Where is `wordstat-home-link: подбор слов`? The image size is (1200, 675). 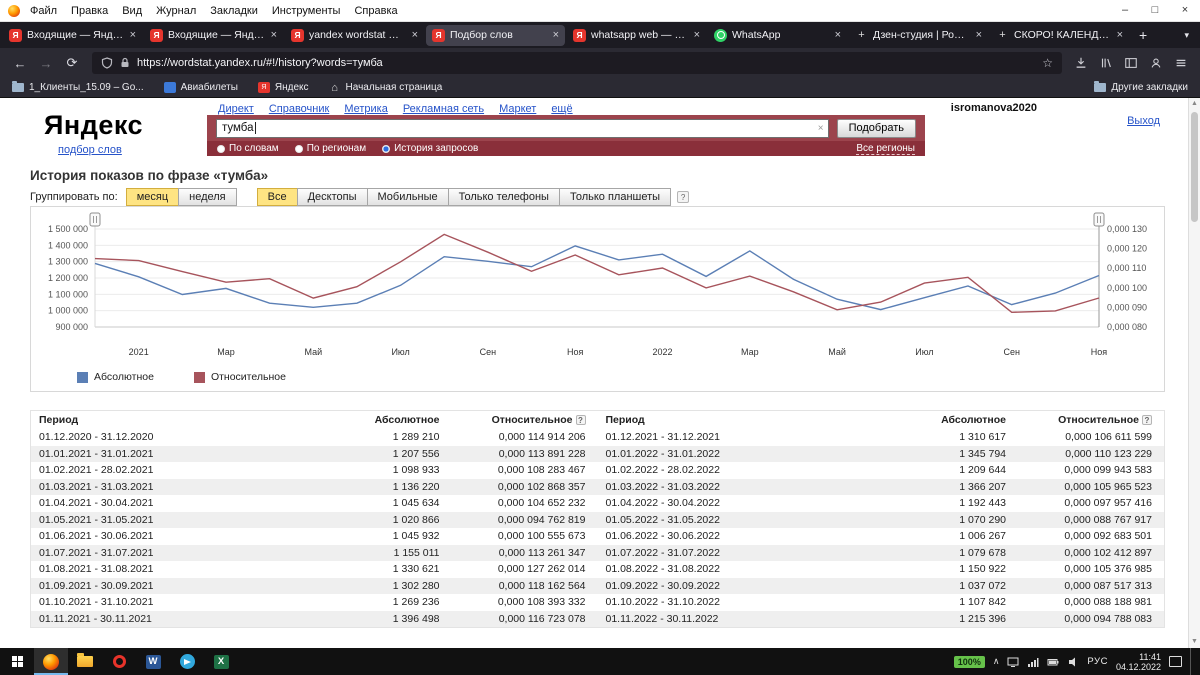 wordstat-home-link: подбор слов is located at coordinates (90, 150).